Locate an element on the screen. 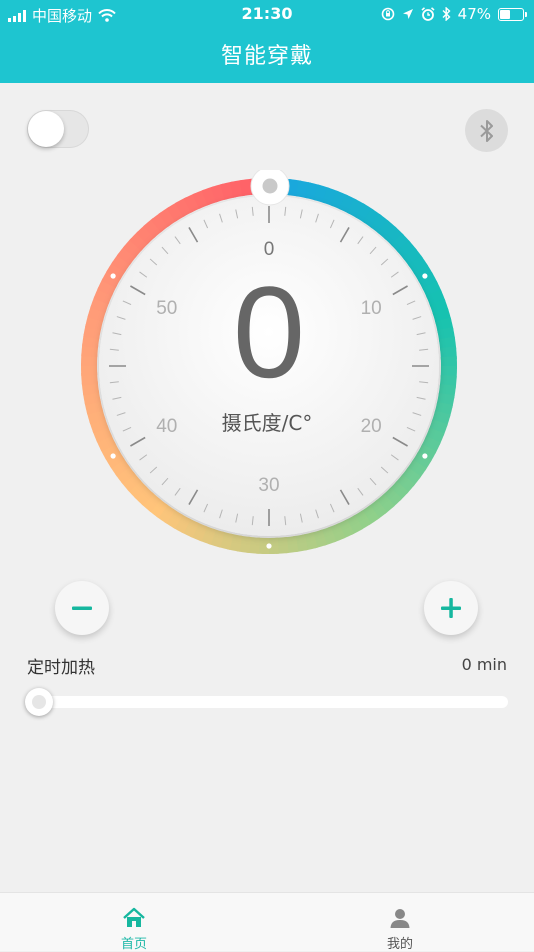 The height and width of the screenshot is (952, 534). plus-icon is located at coordinates (451, 608).